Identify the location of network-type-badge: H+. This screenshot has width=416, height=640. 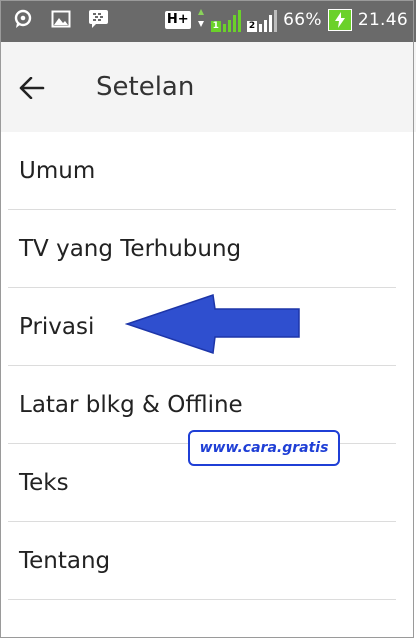
(177, 20).